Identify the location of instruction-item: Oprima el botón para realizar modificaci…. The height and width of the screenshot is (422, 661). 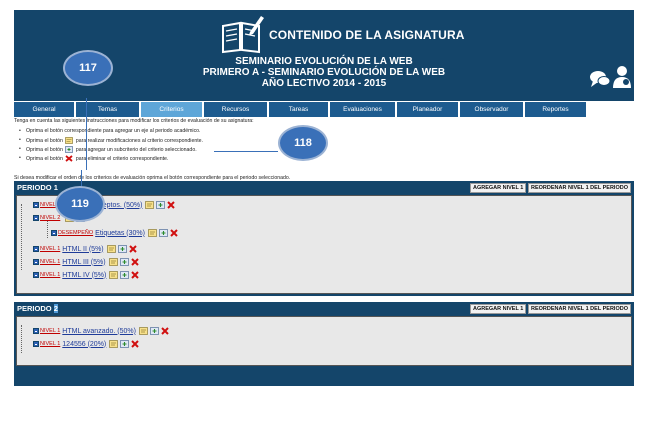
(111, 140).